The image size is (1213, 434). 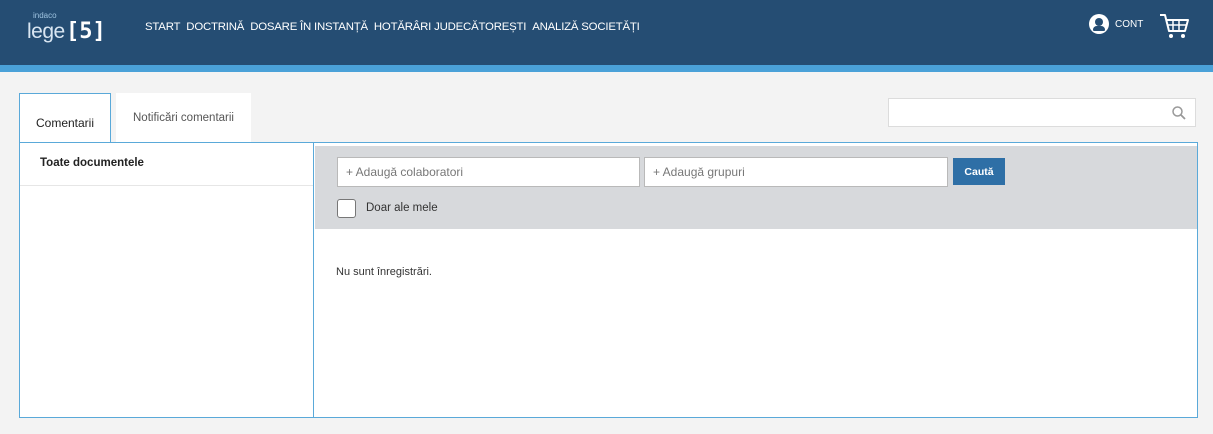 I want to click on filter-bar: Caută Doar ale mele, so click(x=756, y=187).